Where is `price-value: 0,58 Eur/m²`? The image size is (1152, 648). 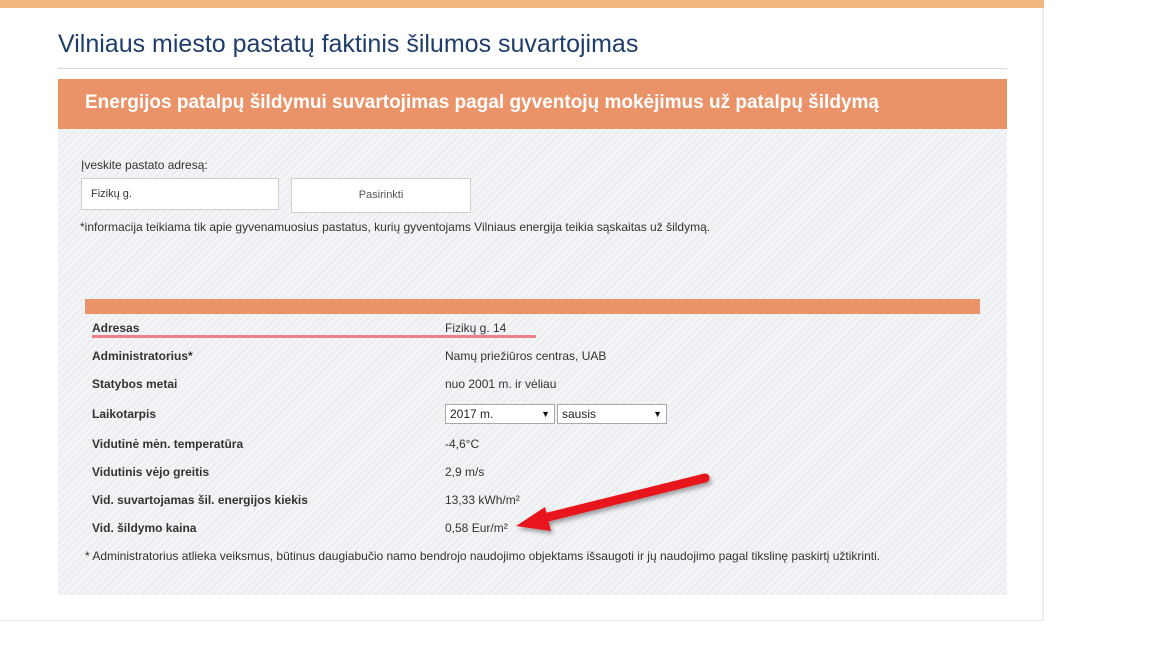 price-value: 0,58 Eur/m² is located at coordinates (476, 528).